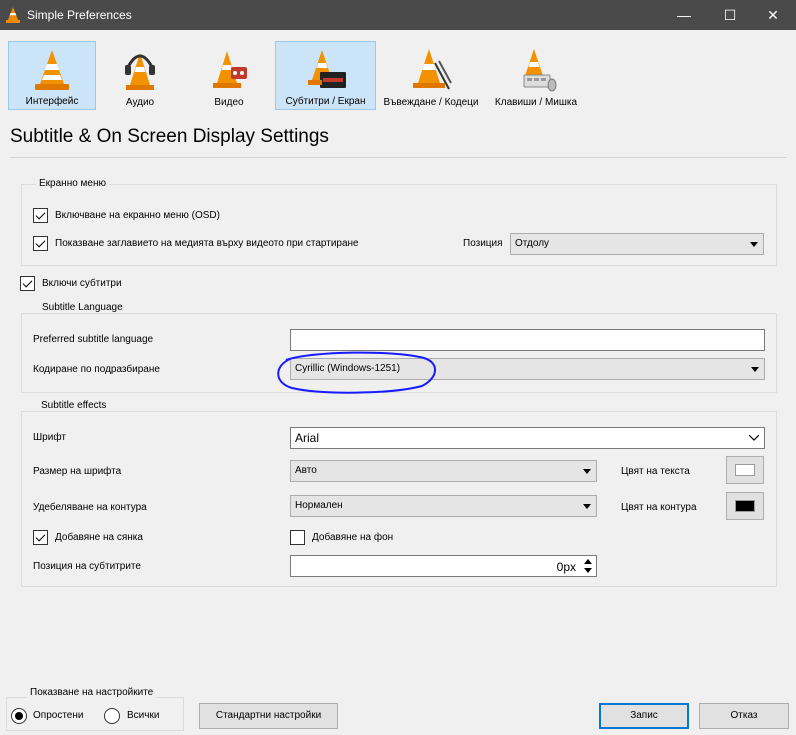 This screenshot has height=735, width=796. What do you see at coordinates (684, 15) in the screenshot?
I see `minimize-button: —` at bounding box center [684, 15].